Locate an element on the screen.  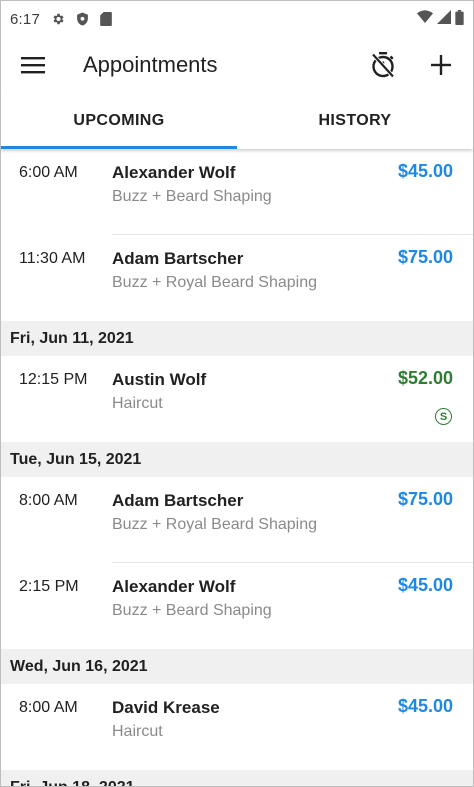
timer-off-icon is located at coordinates (383, 65).